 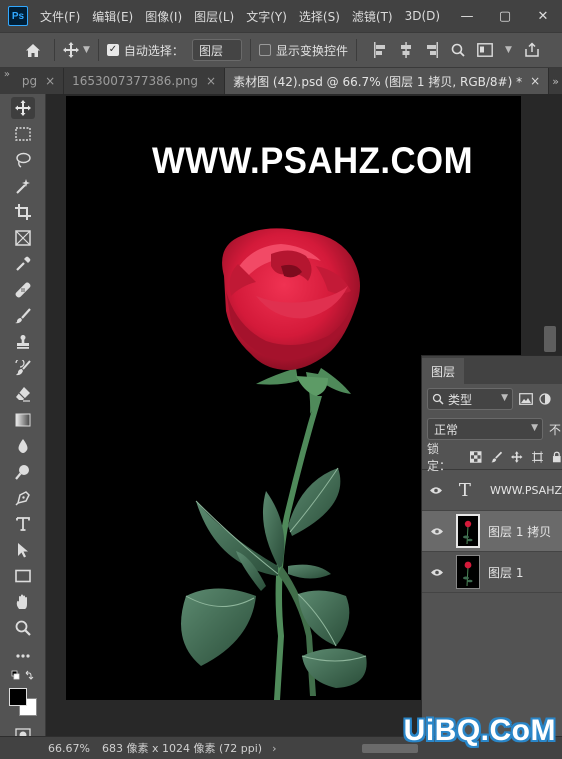 I want to click on status-menu-arrow: ›, so click(x=274, y=748).